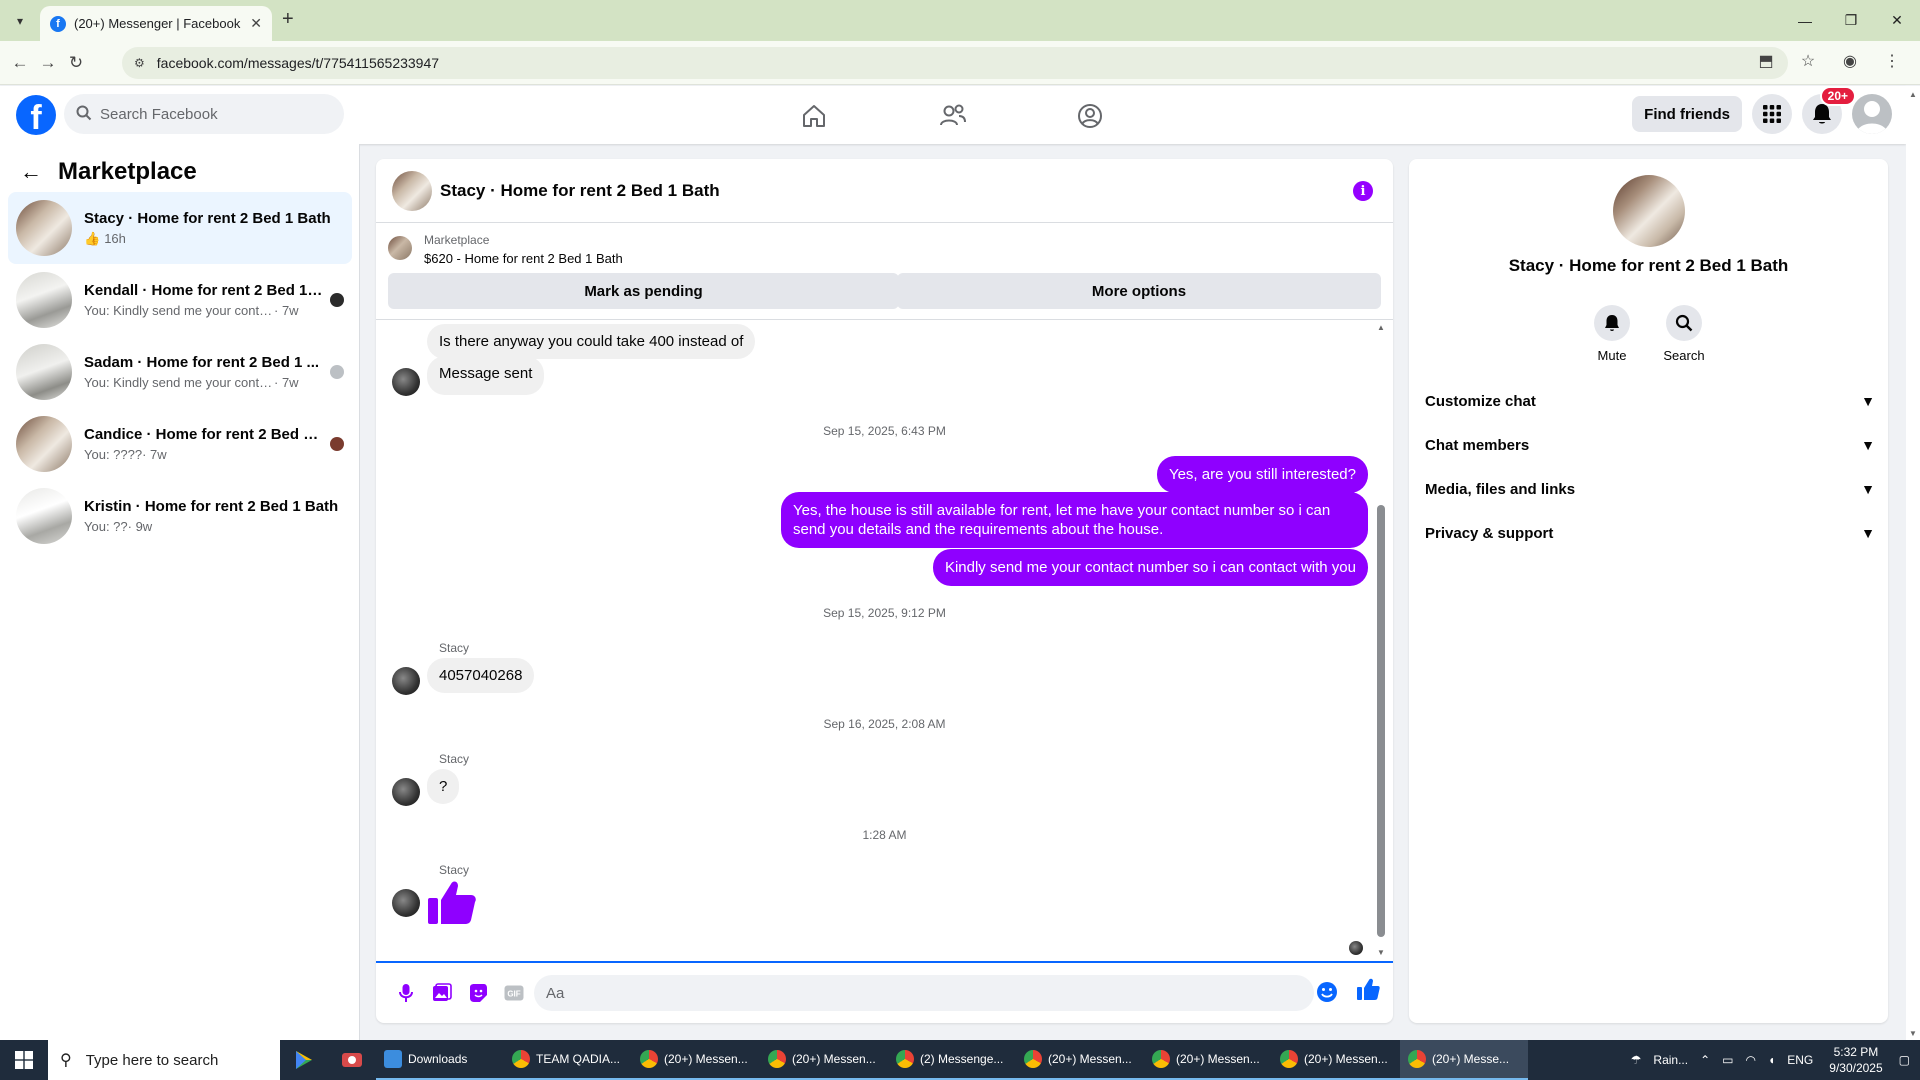 Image resolution: width=1920 pixels, height=1080 pixels. What do you see at coordinates (1727, 1060) in the screenshot?
I see `battery-icon: ▭` at bounding box center [1727, 1060].